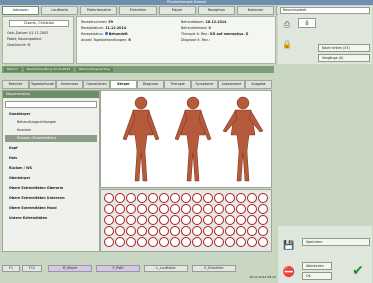  Describe the element at coordinates (39, 33) in the screenshot. I see `dob-value: 01.11.2003` at that location.